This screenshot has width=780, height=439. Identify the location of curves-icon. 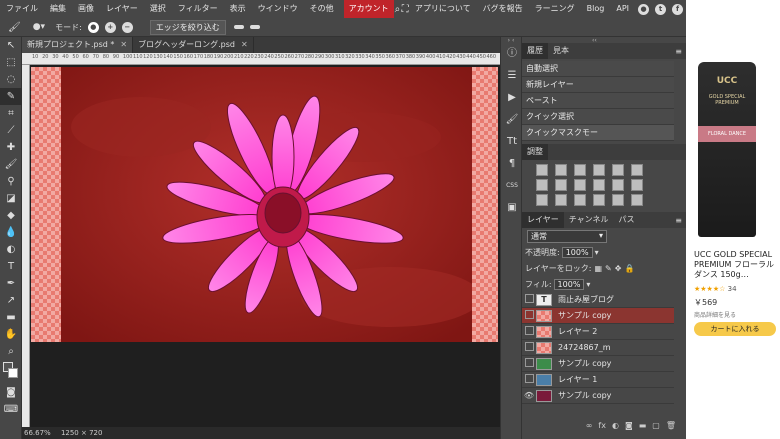
(580, 170).